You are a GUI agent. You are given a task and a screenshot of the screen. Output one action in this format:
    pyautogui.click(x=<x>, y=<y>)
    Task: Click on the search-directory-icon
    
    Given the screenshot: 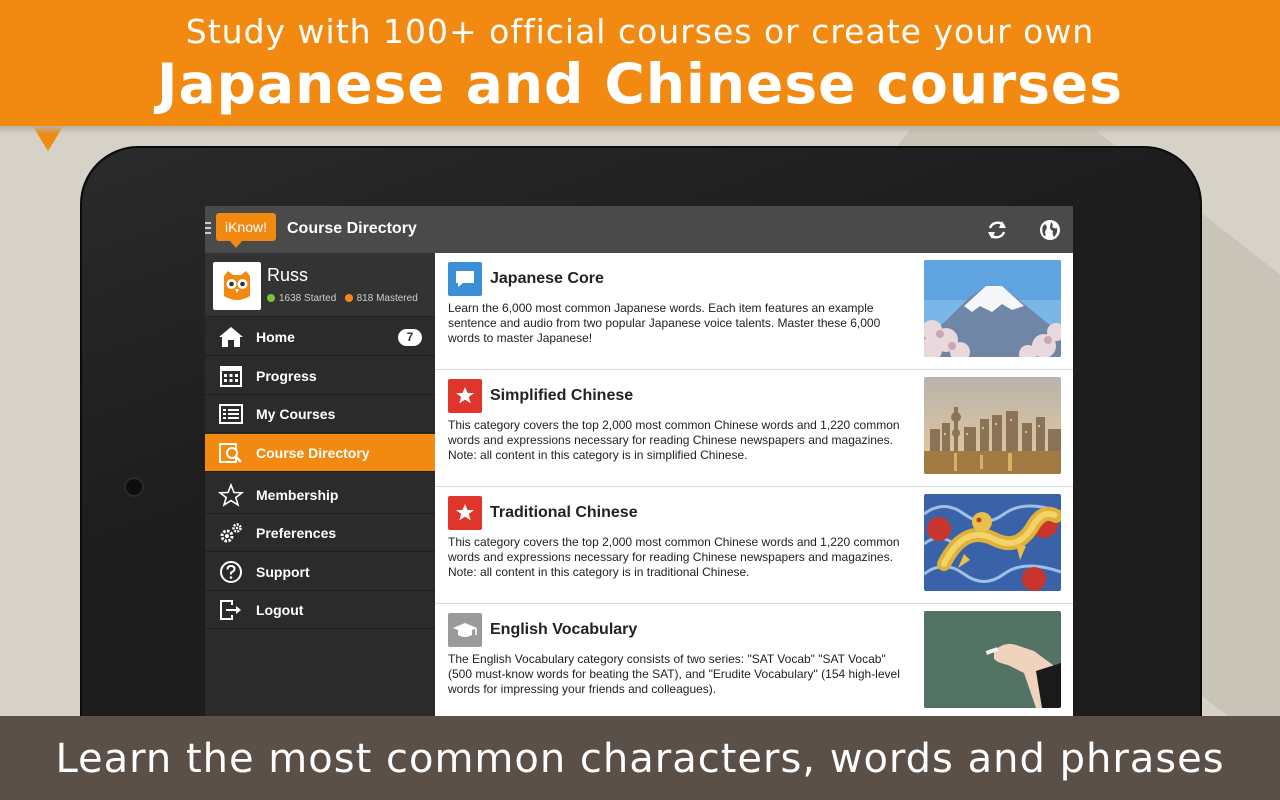 What is the action you would take?
    pyautogui.click(x=231, y=453)
    